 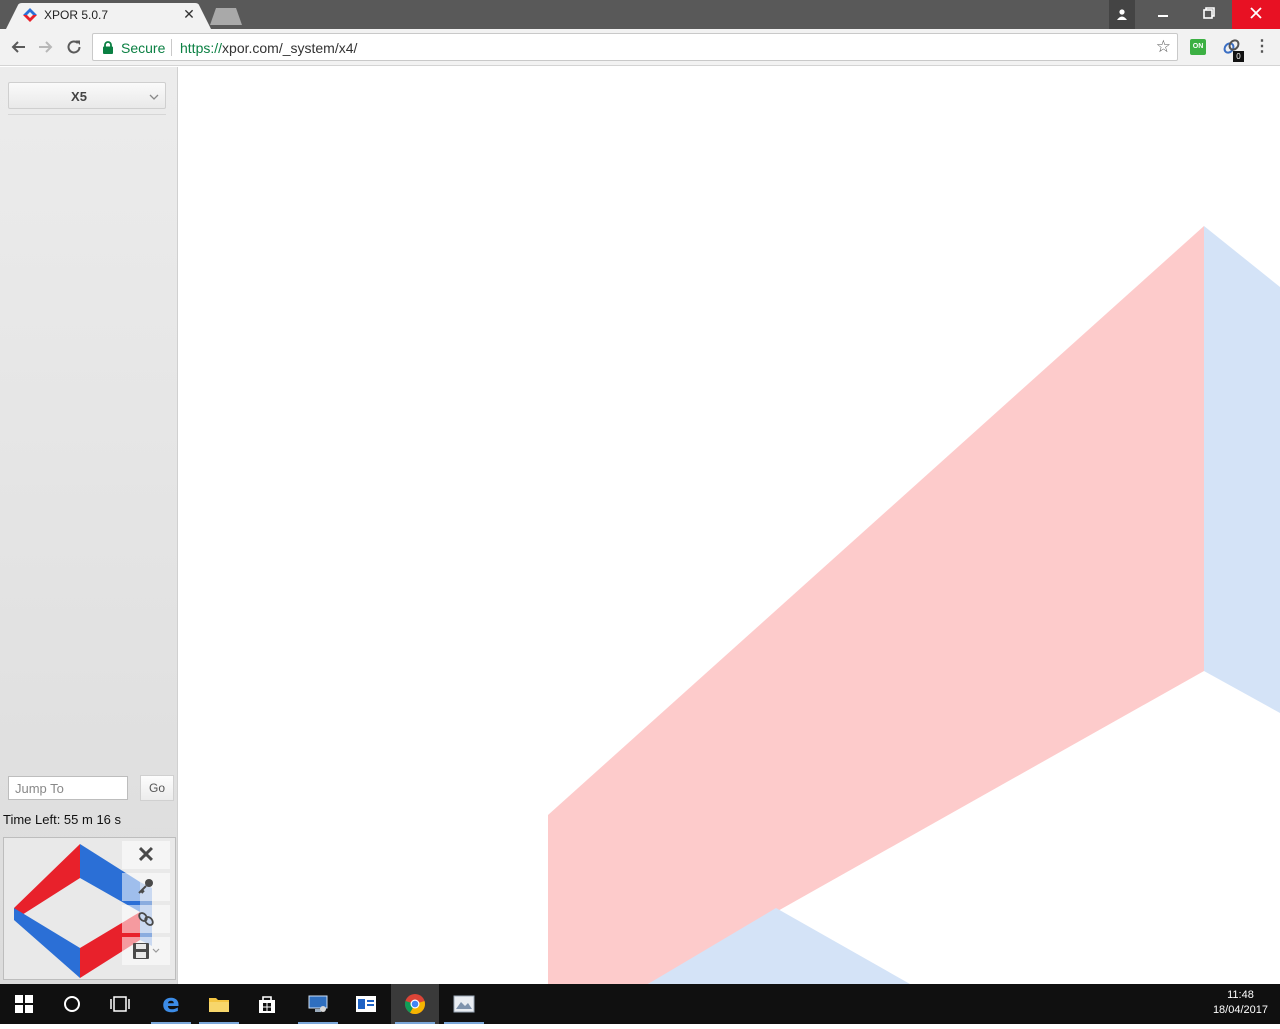 What do you see at coordinates (89, 908) in the screenshot?
I see `preview-panel: ✕` at bounding box center [89, 908].